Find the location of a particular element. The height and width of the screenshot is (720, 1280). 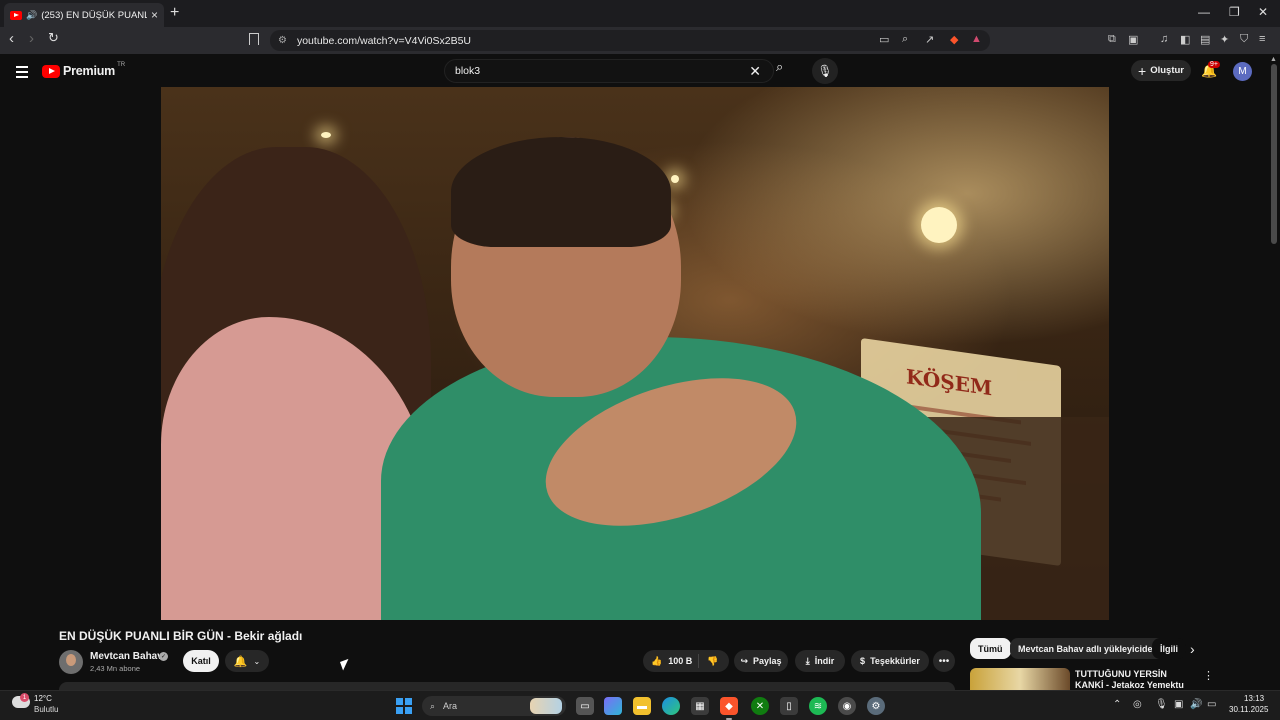

thanks-button: $ Teşekkürler is located at coordinates (890, 661).